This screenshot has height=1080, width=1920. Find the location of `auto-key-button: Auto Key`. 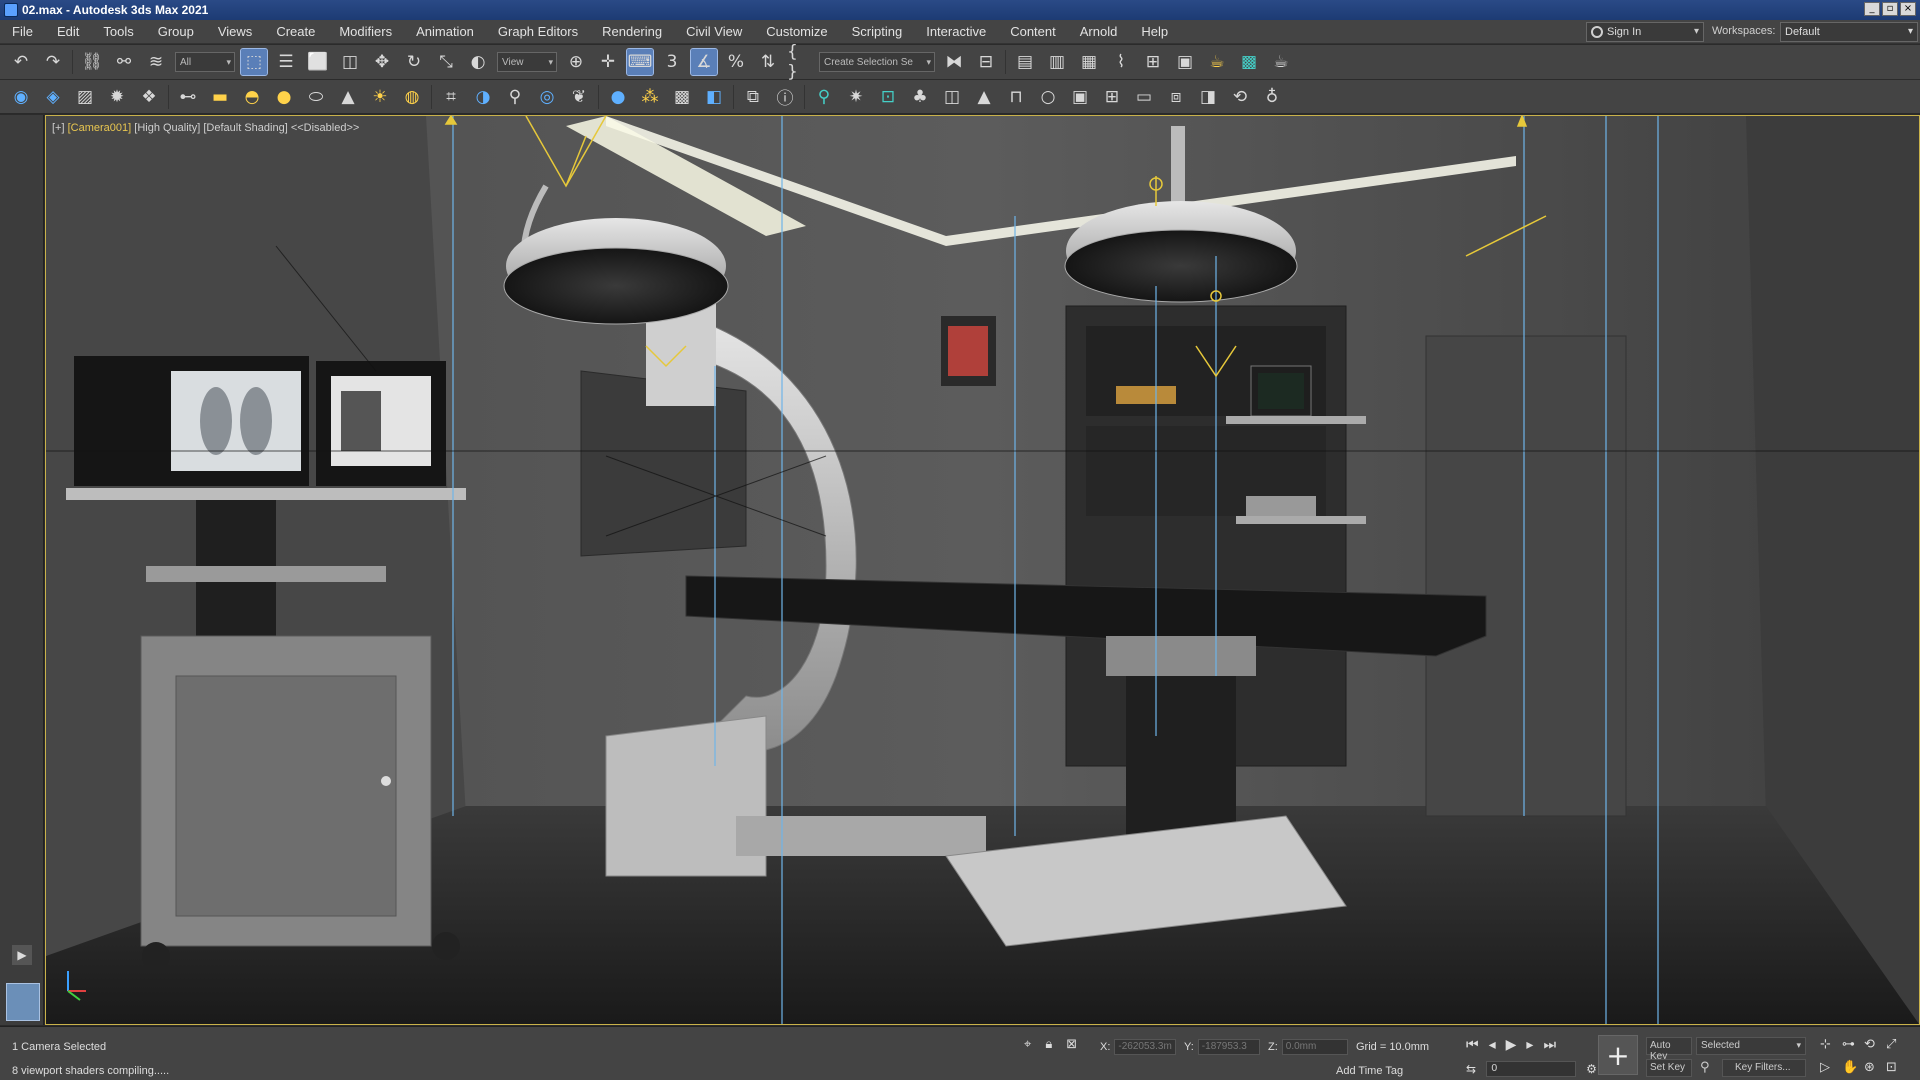

auto-key-button: Auto Key is located at coordinates (1669, 1049).